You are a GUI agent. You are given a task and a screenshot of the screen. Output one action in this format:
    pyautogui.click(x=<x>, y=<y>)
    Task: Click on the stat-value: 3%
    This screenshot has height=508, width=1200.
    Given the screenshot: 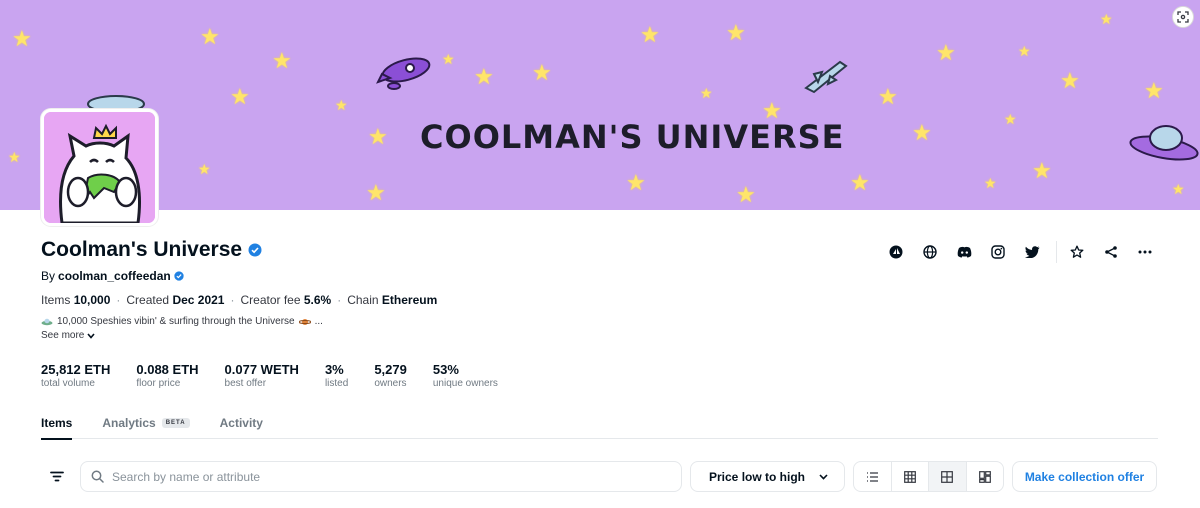 What is the action you would take?
    pyautogui.click(x=334, y=369)
    